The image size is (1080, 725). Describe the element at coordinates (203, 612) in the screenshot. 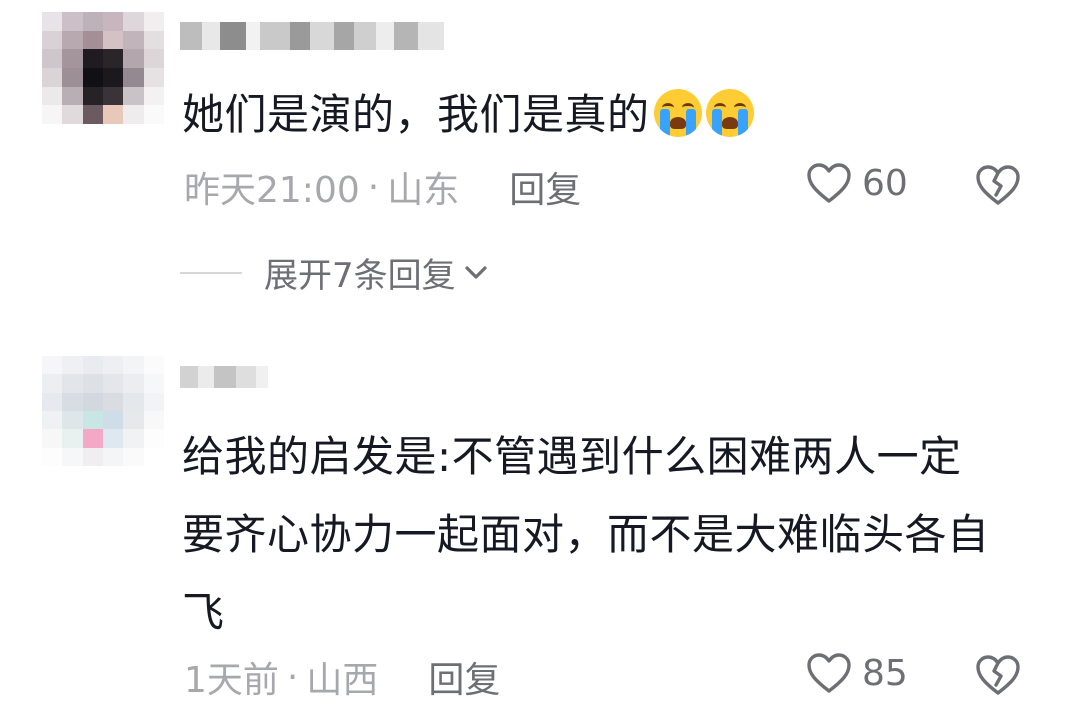

I see `comment-text-line: 飞` at that location.